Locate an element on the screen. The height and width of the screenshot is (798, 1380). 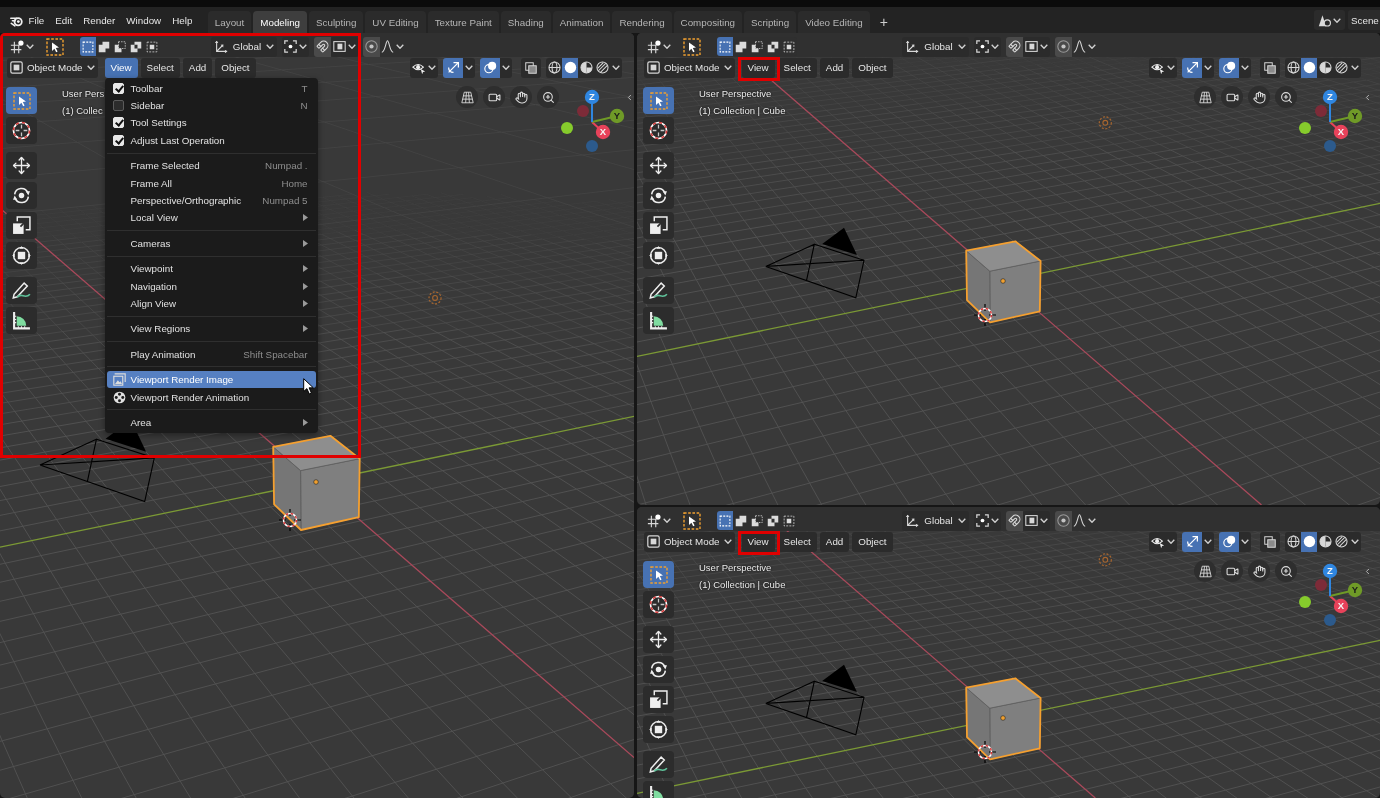
workspace-tab: UV Editing is located at coordinates (395, 22).